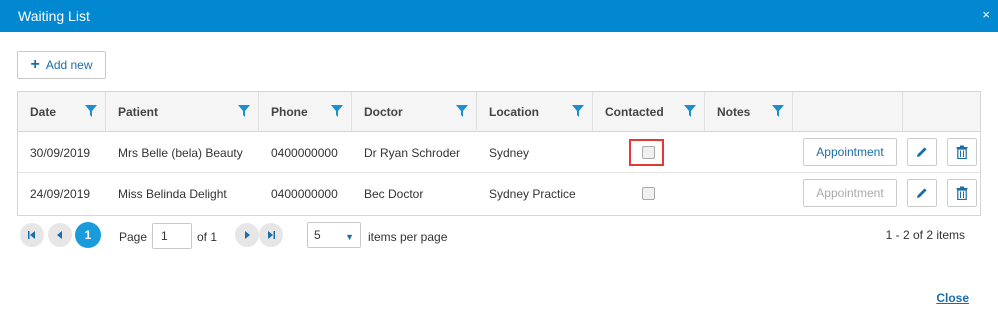  What do you see at coordinates (133, 237) in the screenshot?
I see `page-label: Page` at bounding box center [133, 237].